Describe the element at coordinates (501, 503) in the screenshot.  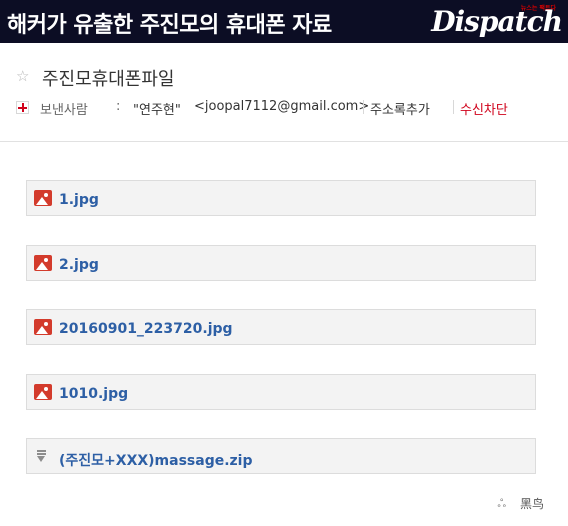
I see `watermark-icon: ஃ` at that location.